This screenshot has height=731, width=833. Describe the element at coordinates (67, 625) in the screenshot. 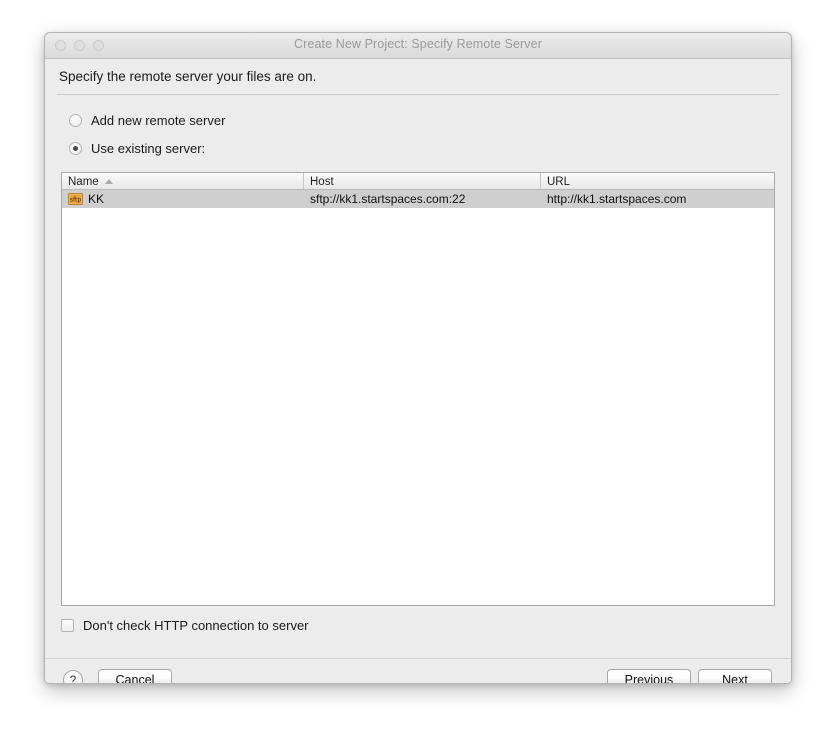

I see `checkbox-unchecked-icon` at that location.